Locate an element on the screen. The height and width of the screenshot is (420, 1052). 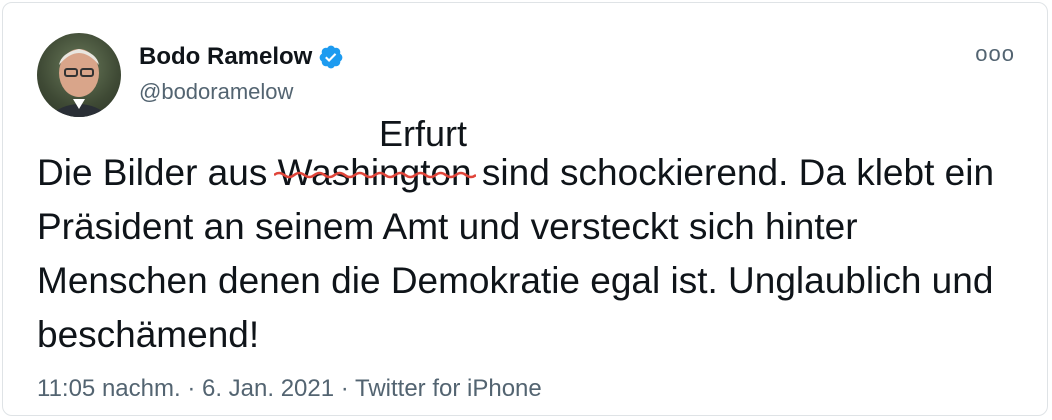
tweet-date: 6. Jan. 2021 is located at coordinates (268, 388).